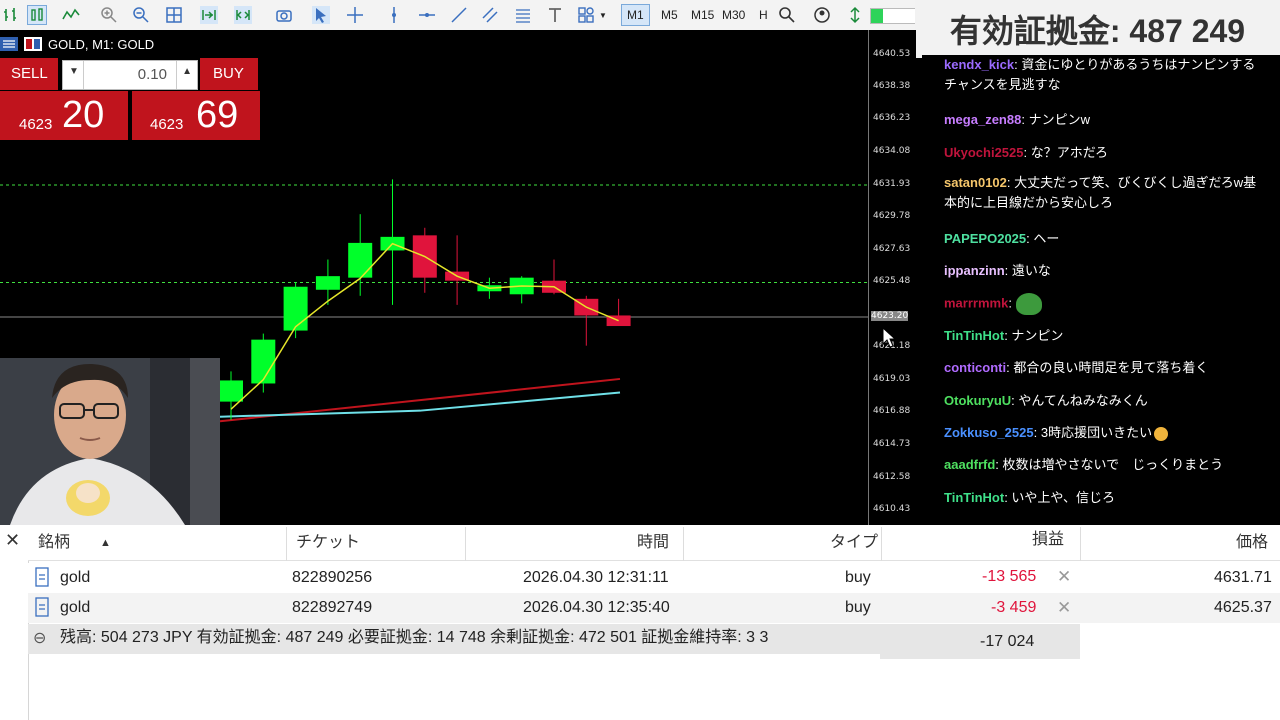 This screenshot has width=1280, height=720. Describe the element at coordinates (858, 577) in the screenshot. I see `cell-type: buy` at that location.